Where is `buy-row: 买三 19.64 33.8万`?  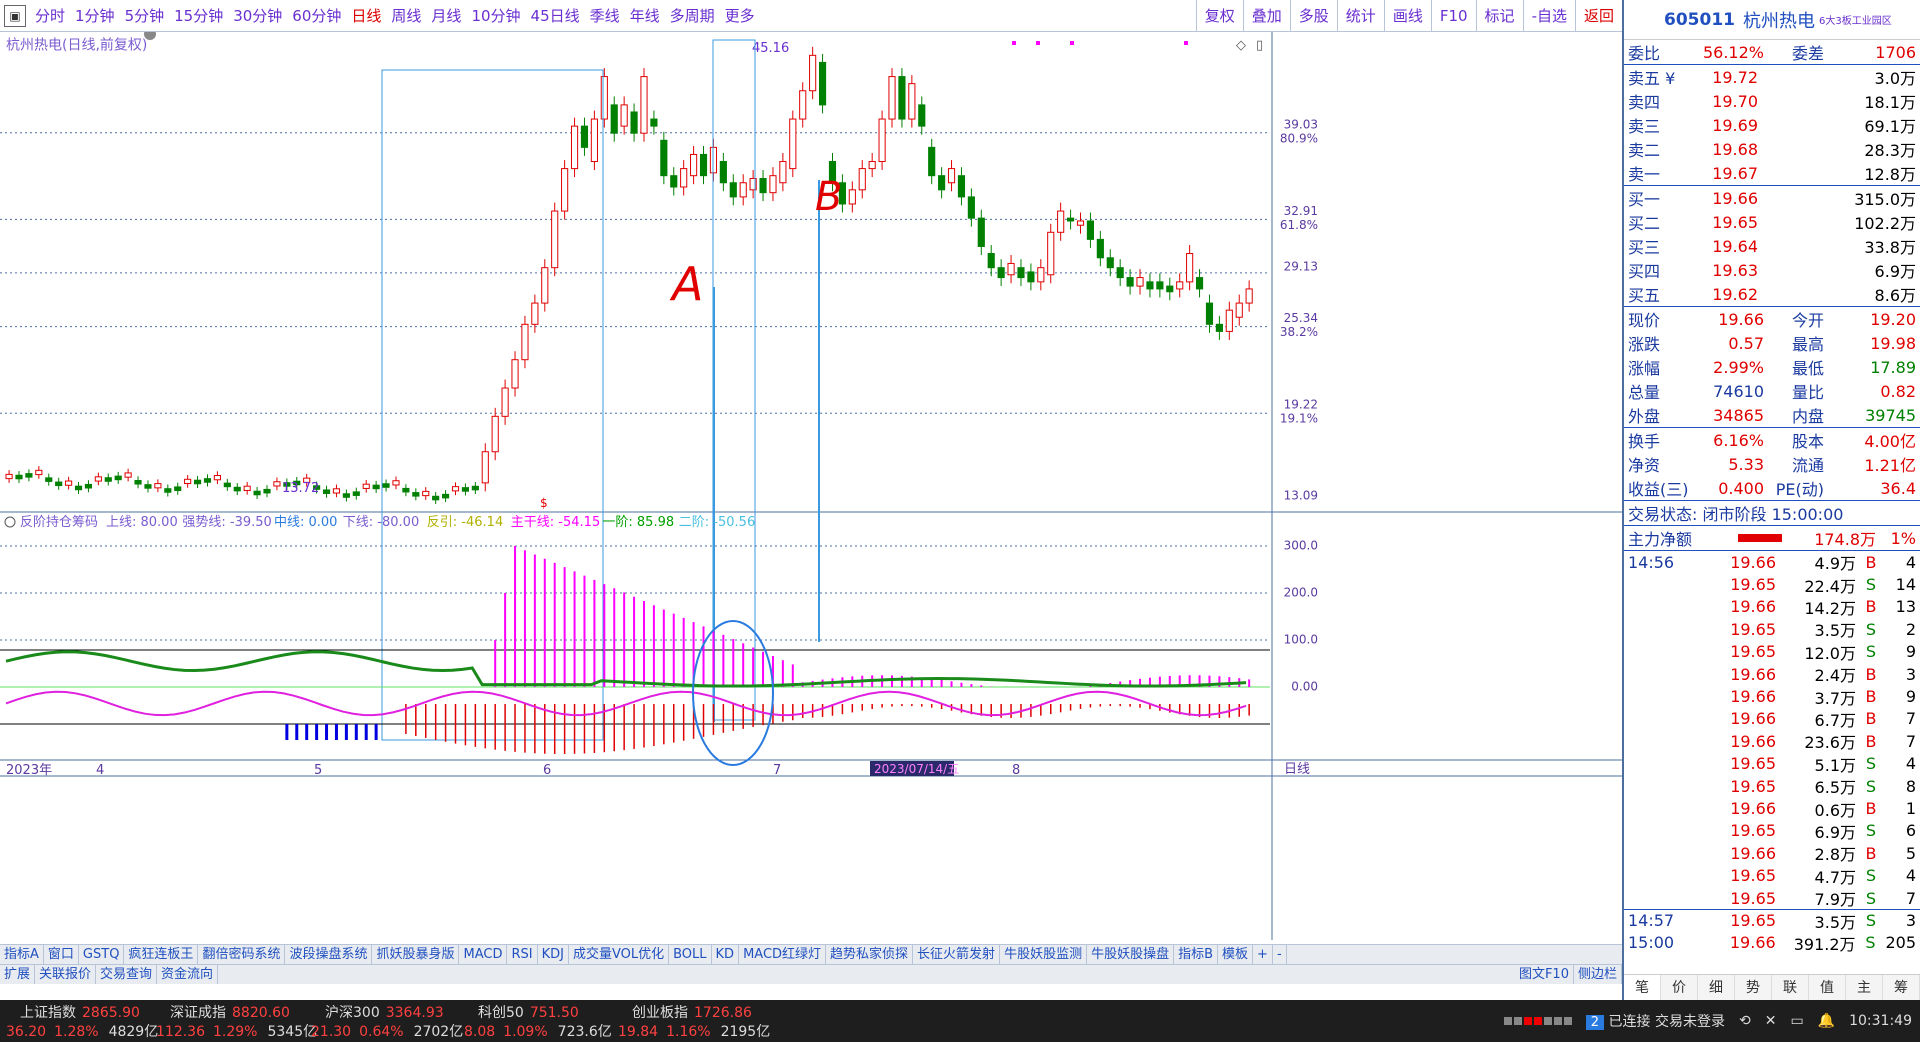
buy-row: 买三 19.64 33.8万 is located at coordinates (1772, 246).